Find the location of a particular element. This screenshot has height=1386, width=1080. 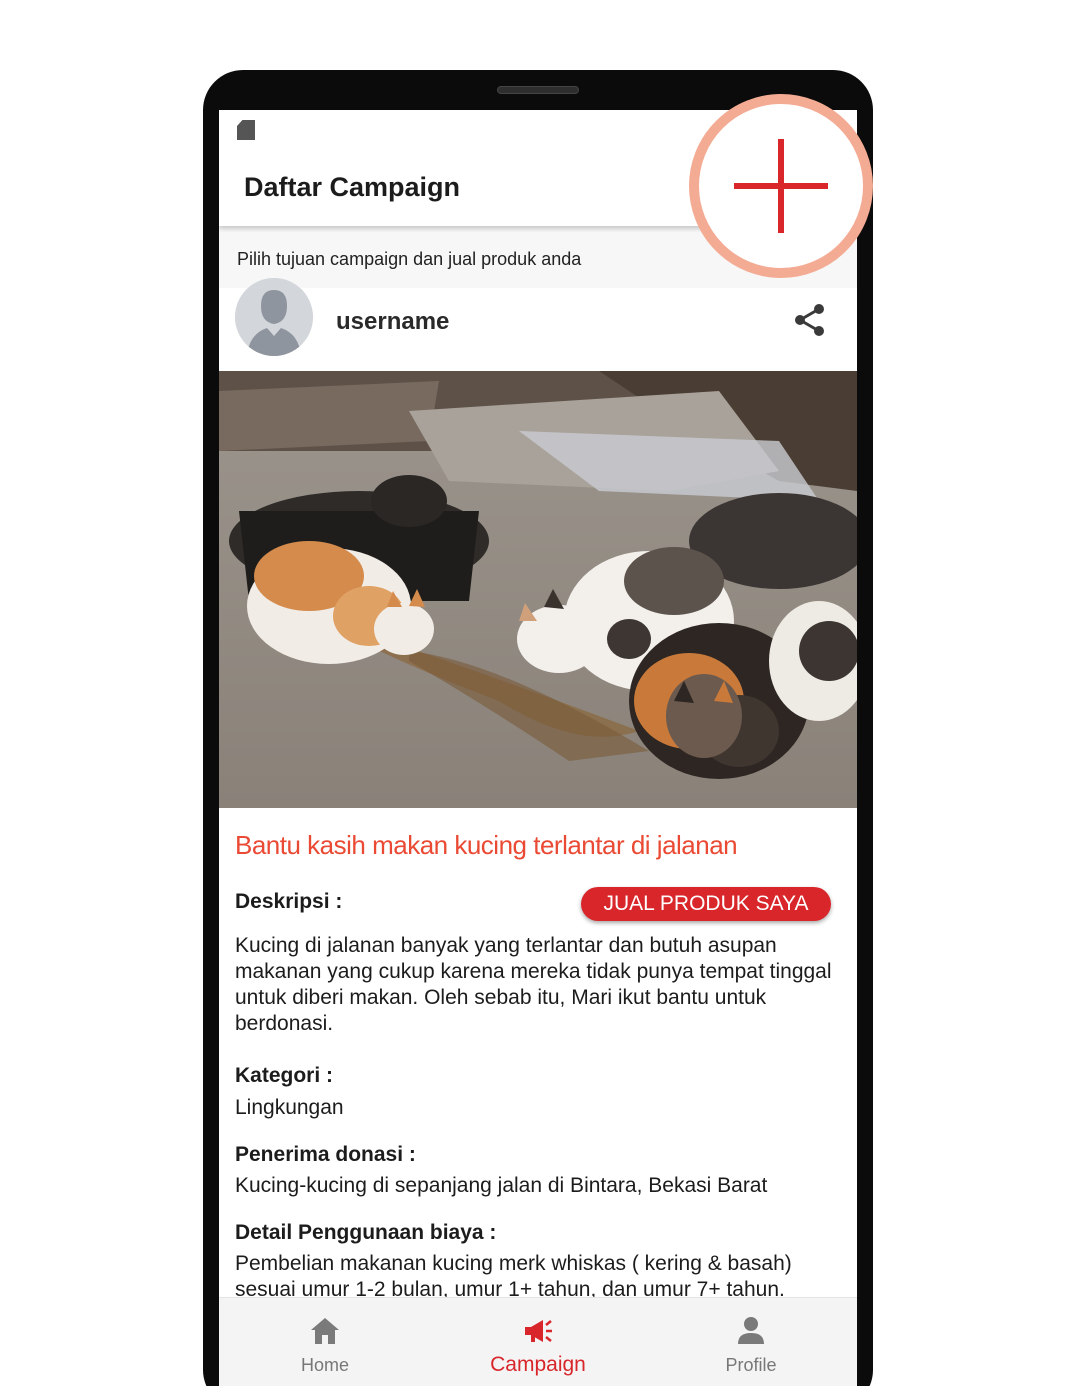

category-label: Kategori : is located at coordinates (284, 1075).